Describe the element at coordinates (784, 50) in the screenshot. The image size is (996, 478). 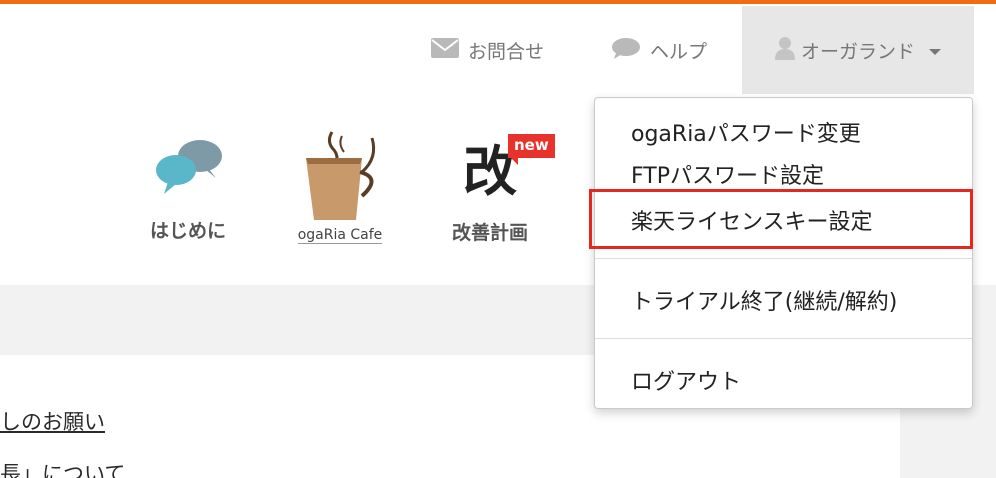
I see `user-icon` at that location.